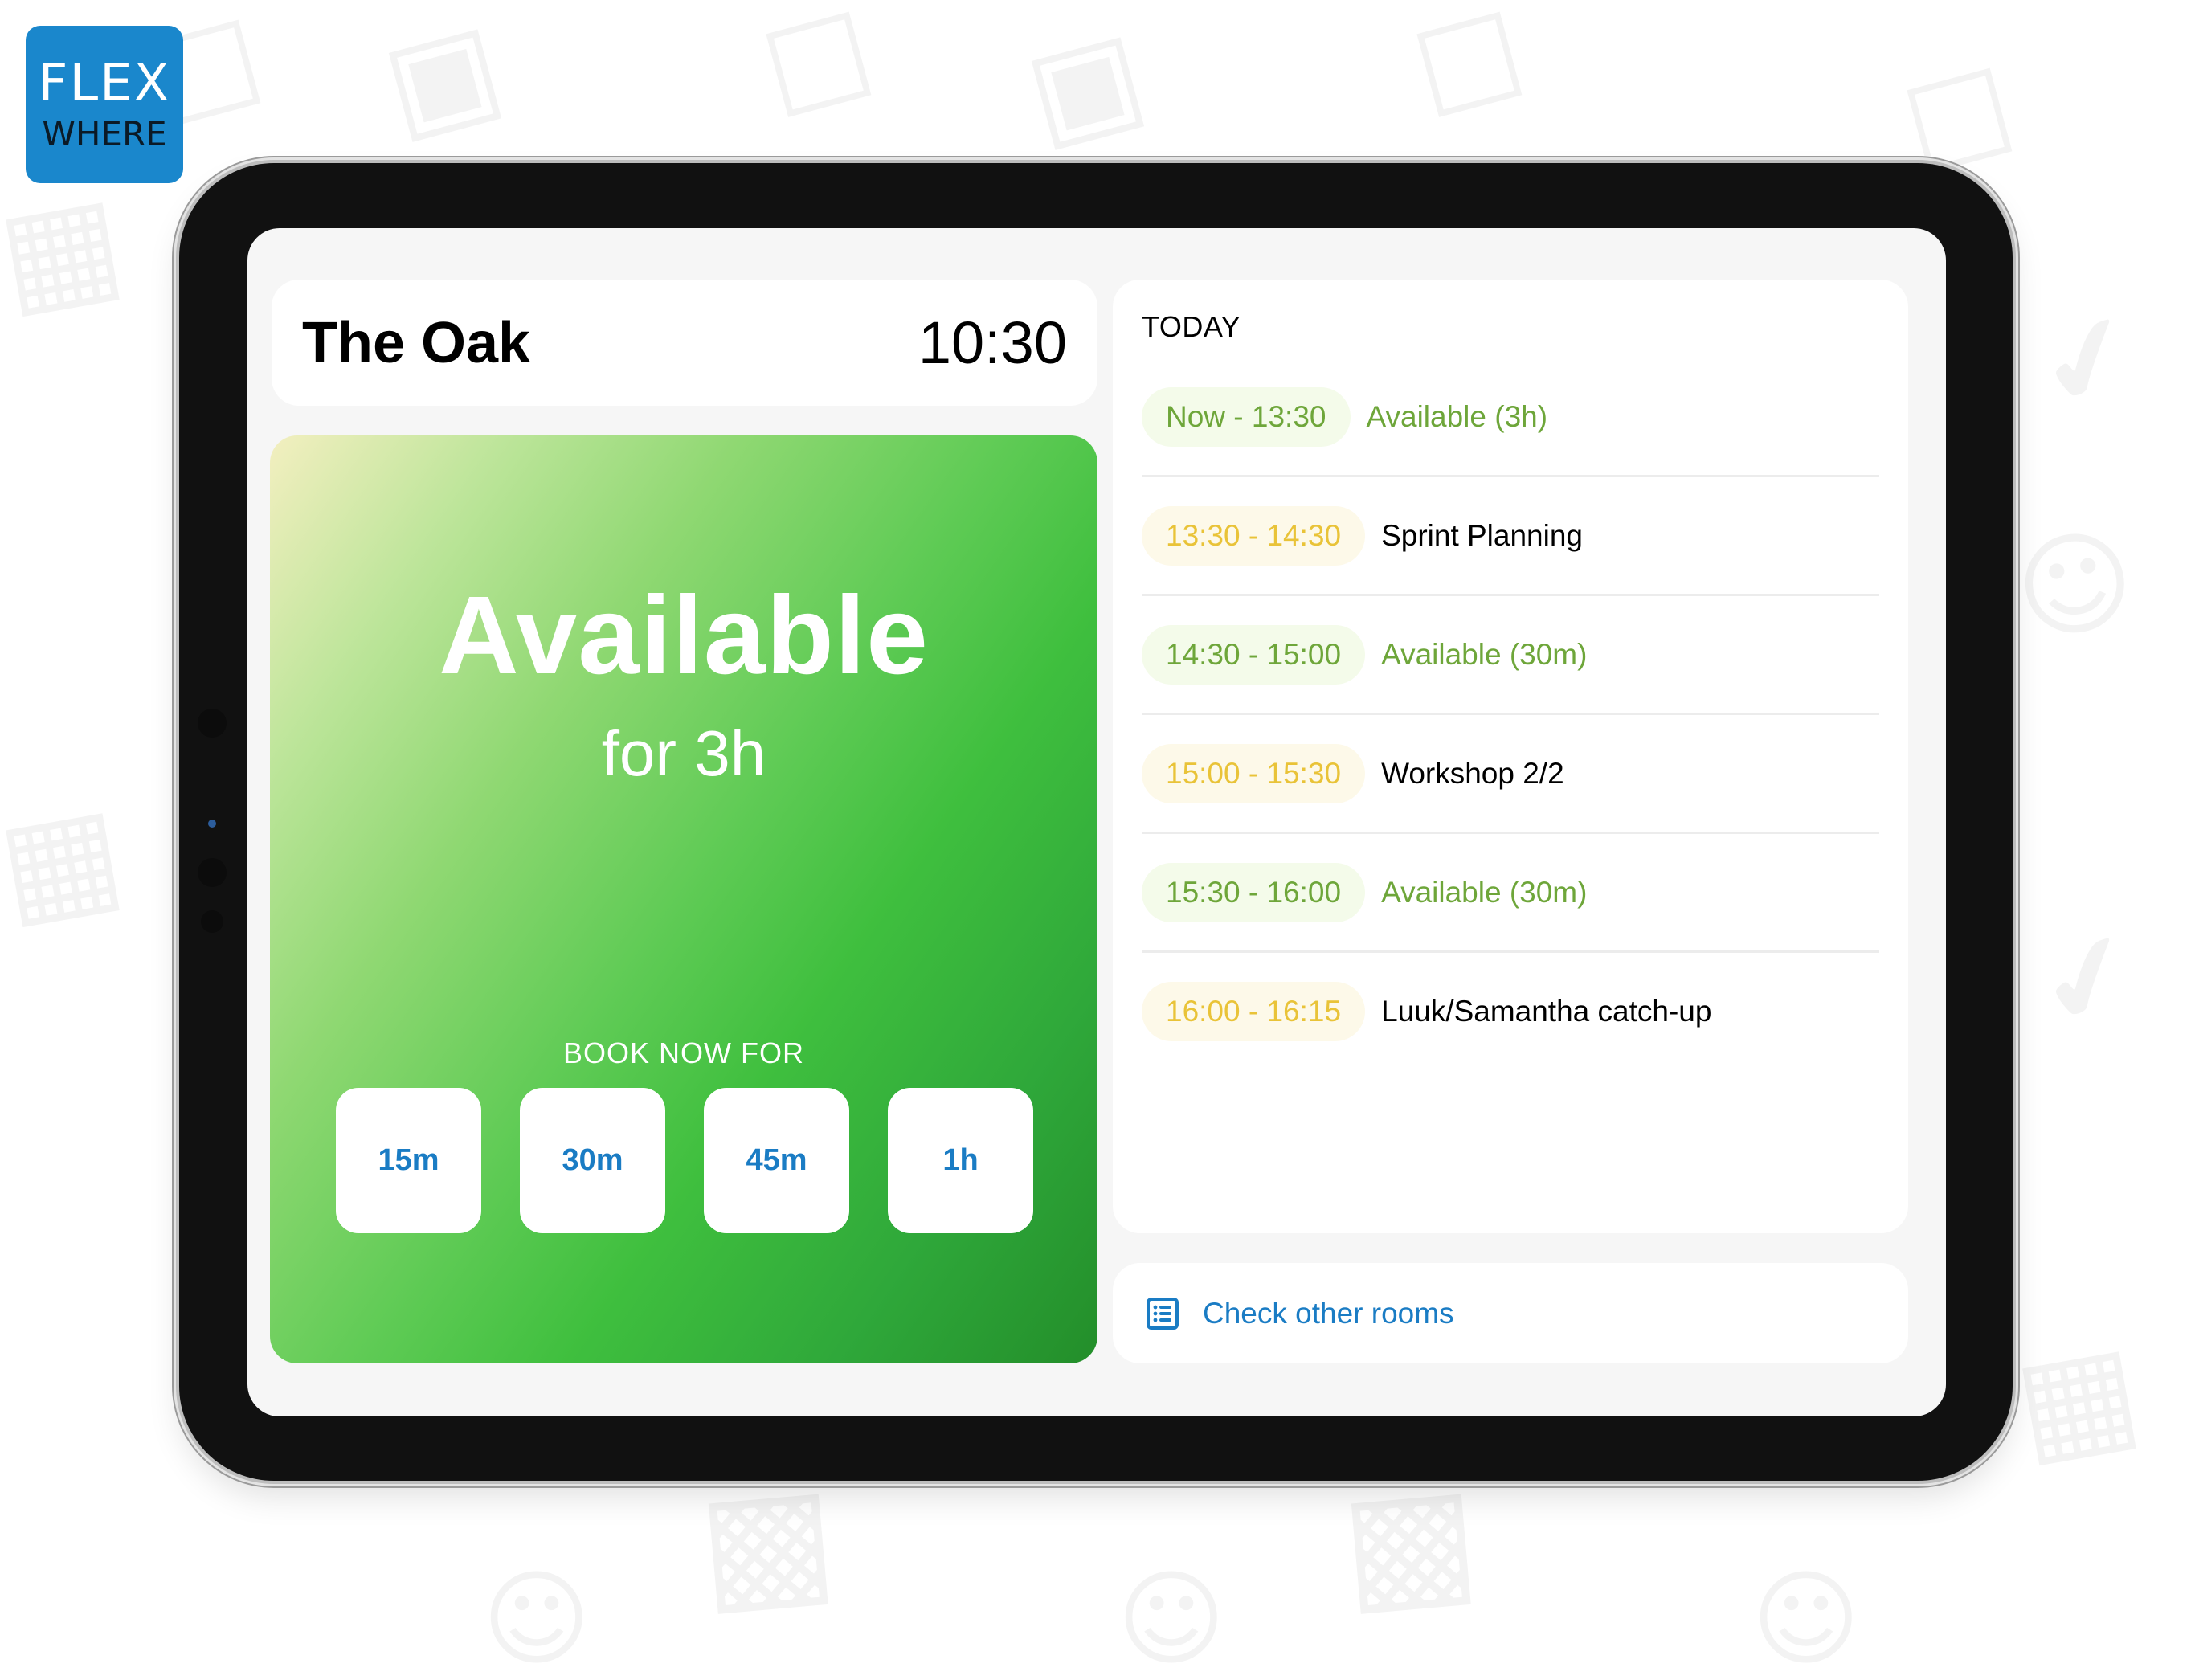 The height and width of the screenshot is (1680, 2195). What do you see at coordinates (683, 753) in the screenshot?
I see `status-duration: for 3h` at bounding box center [683, 753].